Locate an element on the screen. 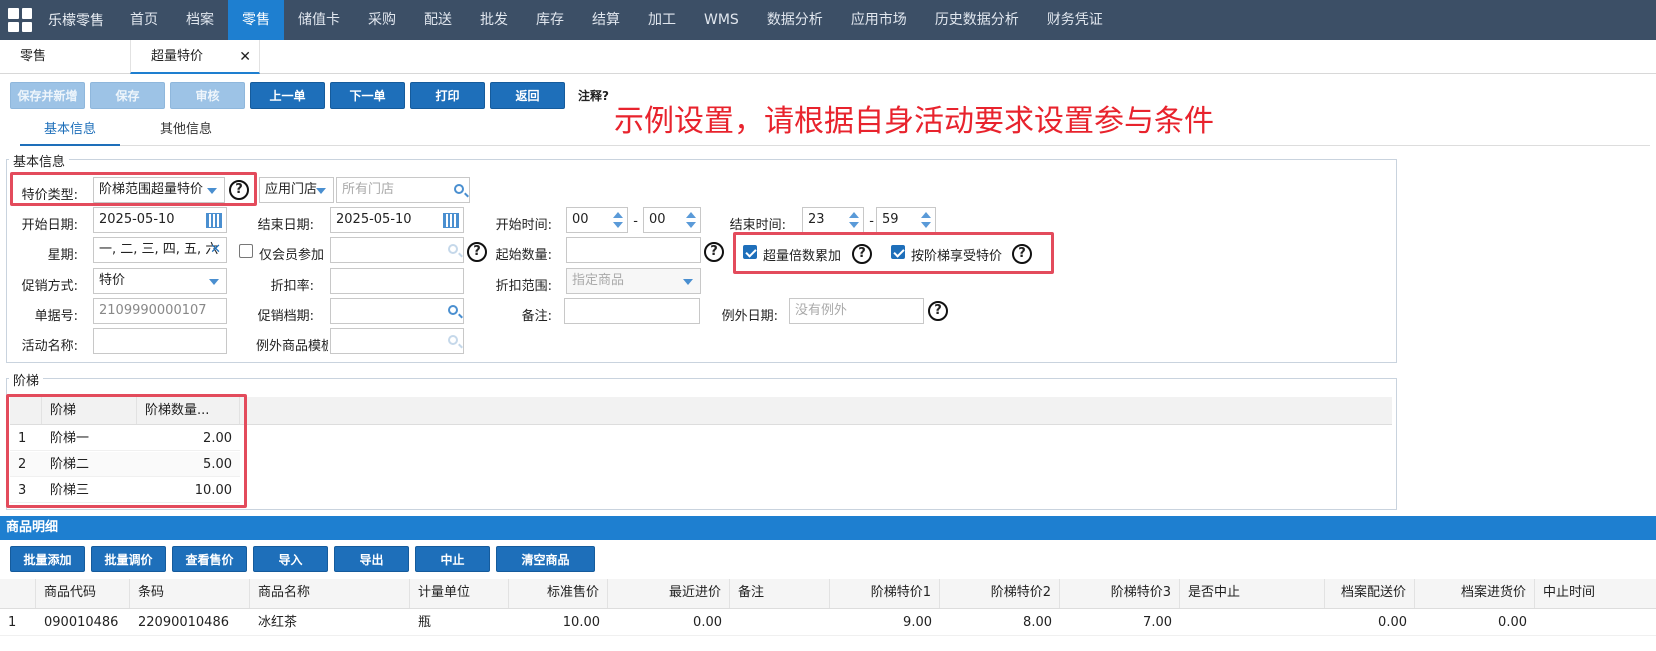 The image size is (1656, 651). std-price: 10.00 is located at coordinates (581, 622).